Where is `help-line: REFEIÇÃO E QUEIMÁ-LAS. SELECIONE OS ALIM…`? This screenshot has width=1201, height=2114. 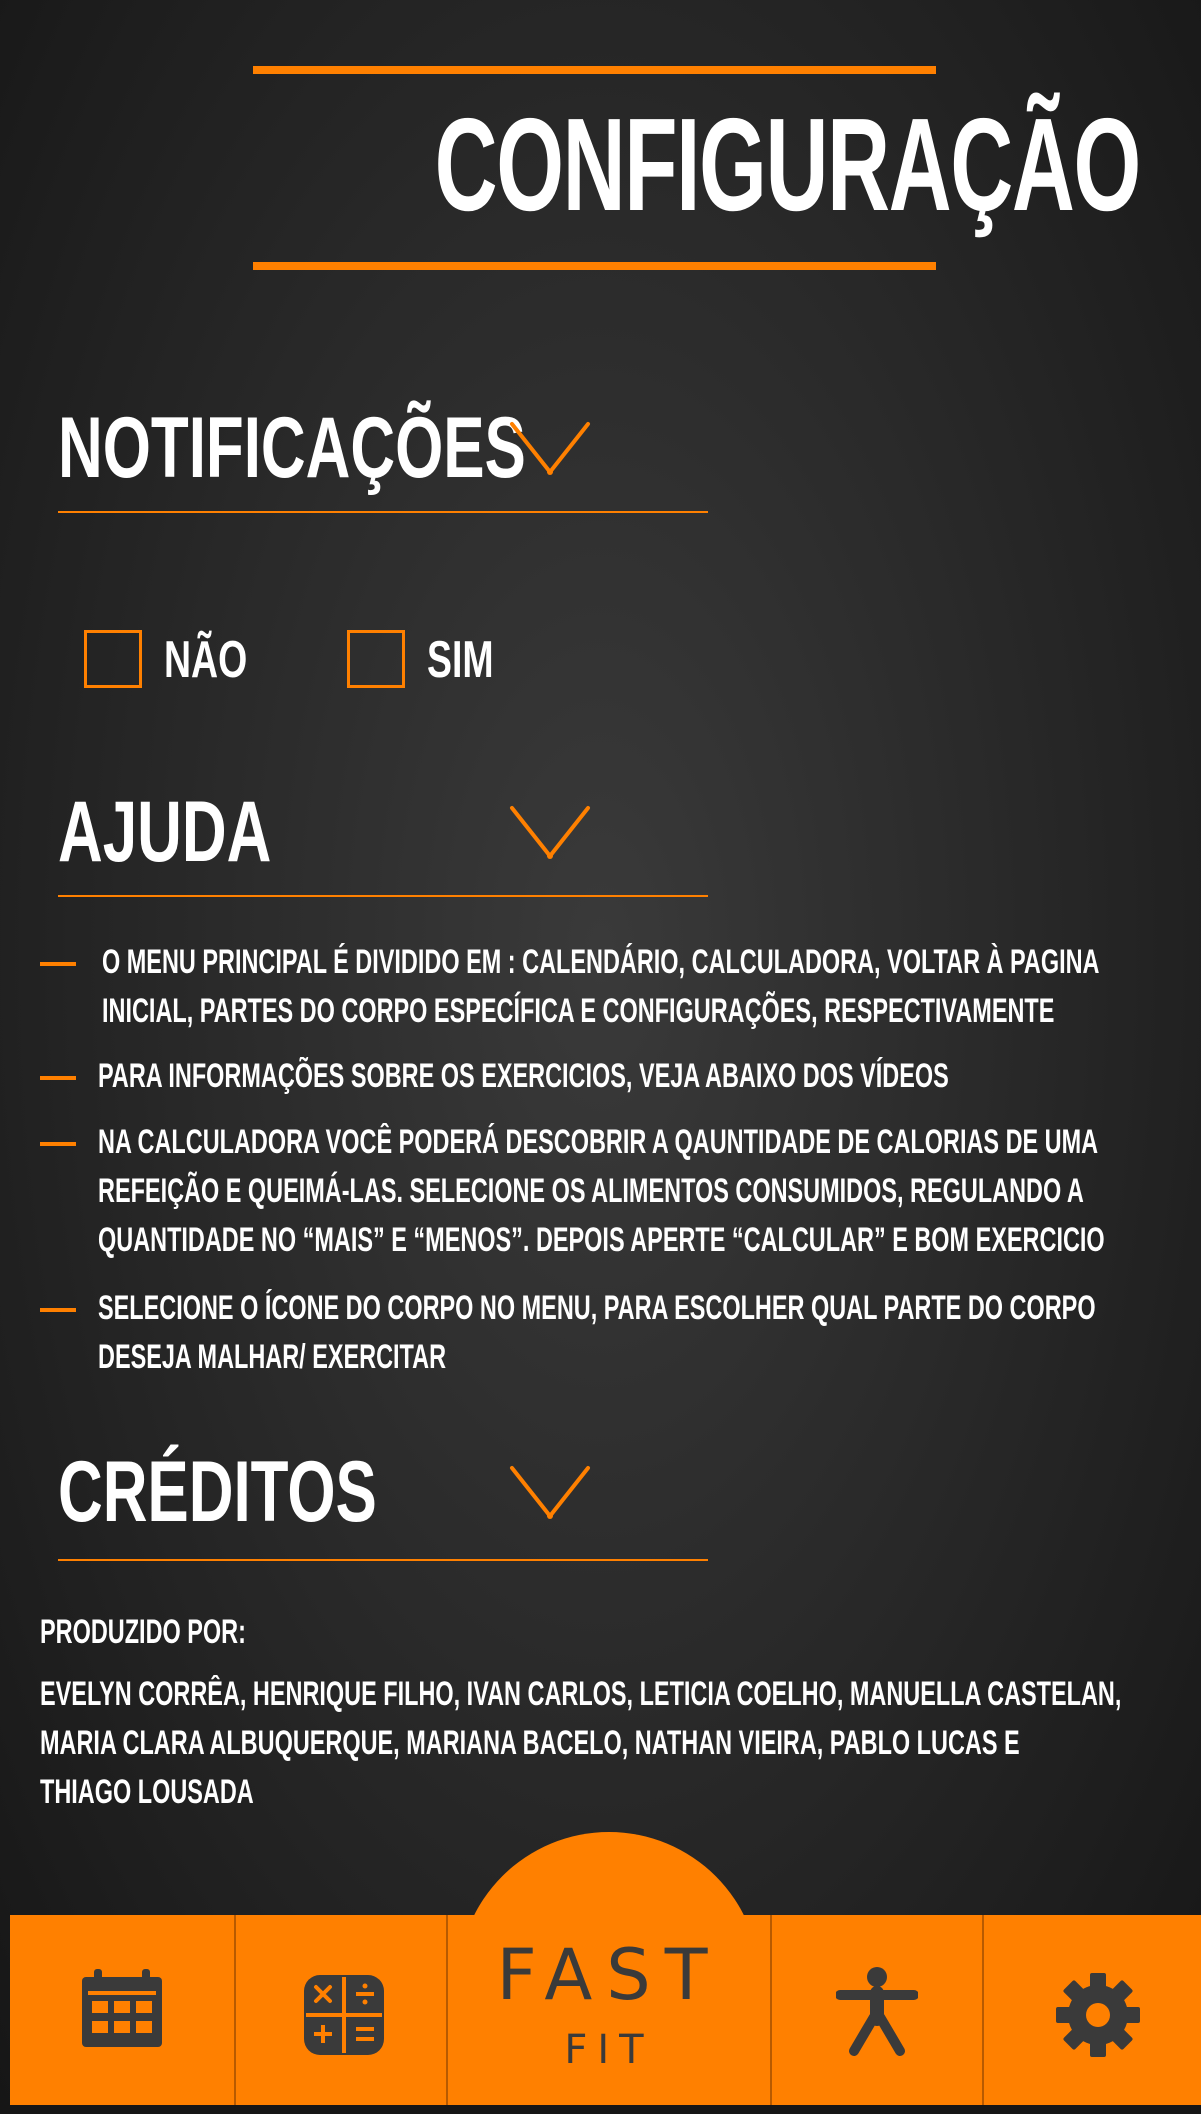 help-line: REFEIÇÃO E QUEIMÁ-LAS. SELECIONE OS ALIM… is located at coordinates (591, 1191).